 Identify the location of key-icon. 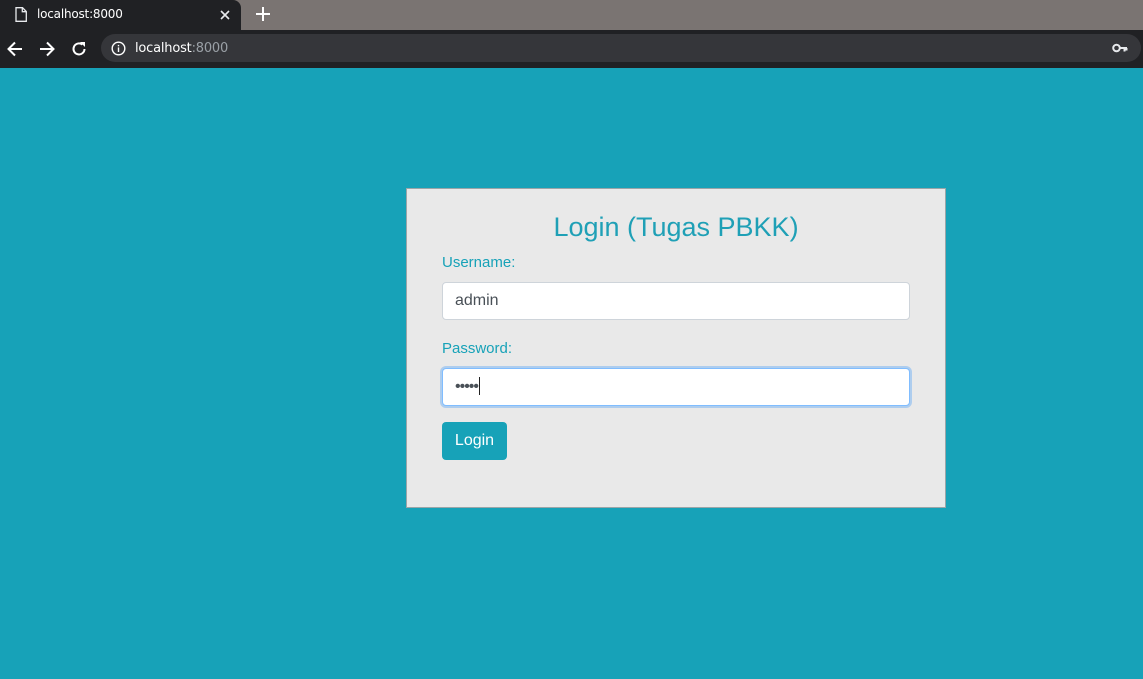
(1120, 48).